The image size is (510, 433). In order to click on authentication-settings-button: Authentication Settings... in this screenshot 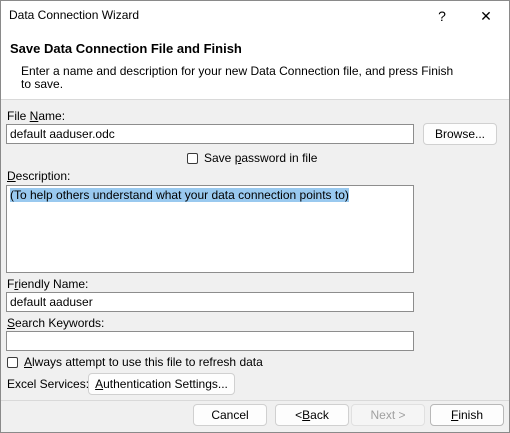, I will do `click(161, 384)`.